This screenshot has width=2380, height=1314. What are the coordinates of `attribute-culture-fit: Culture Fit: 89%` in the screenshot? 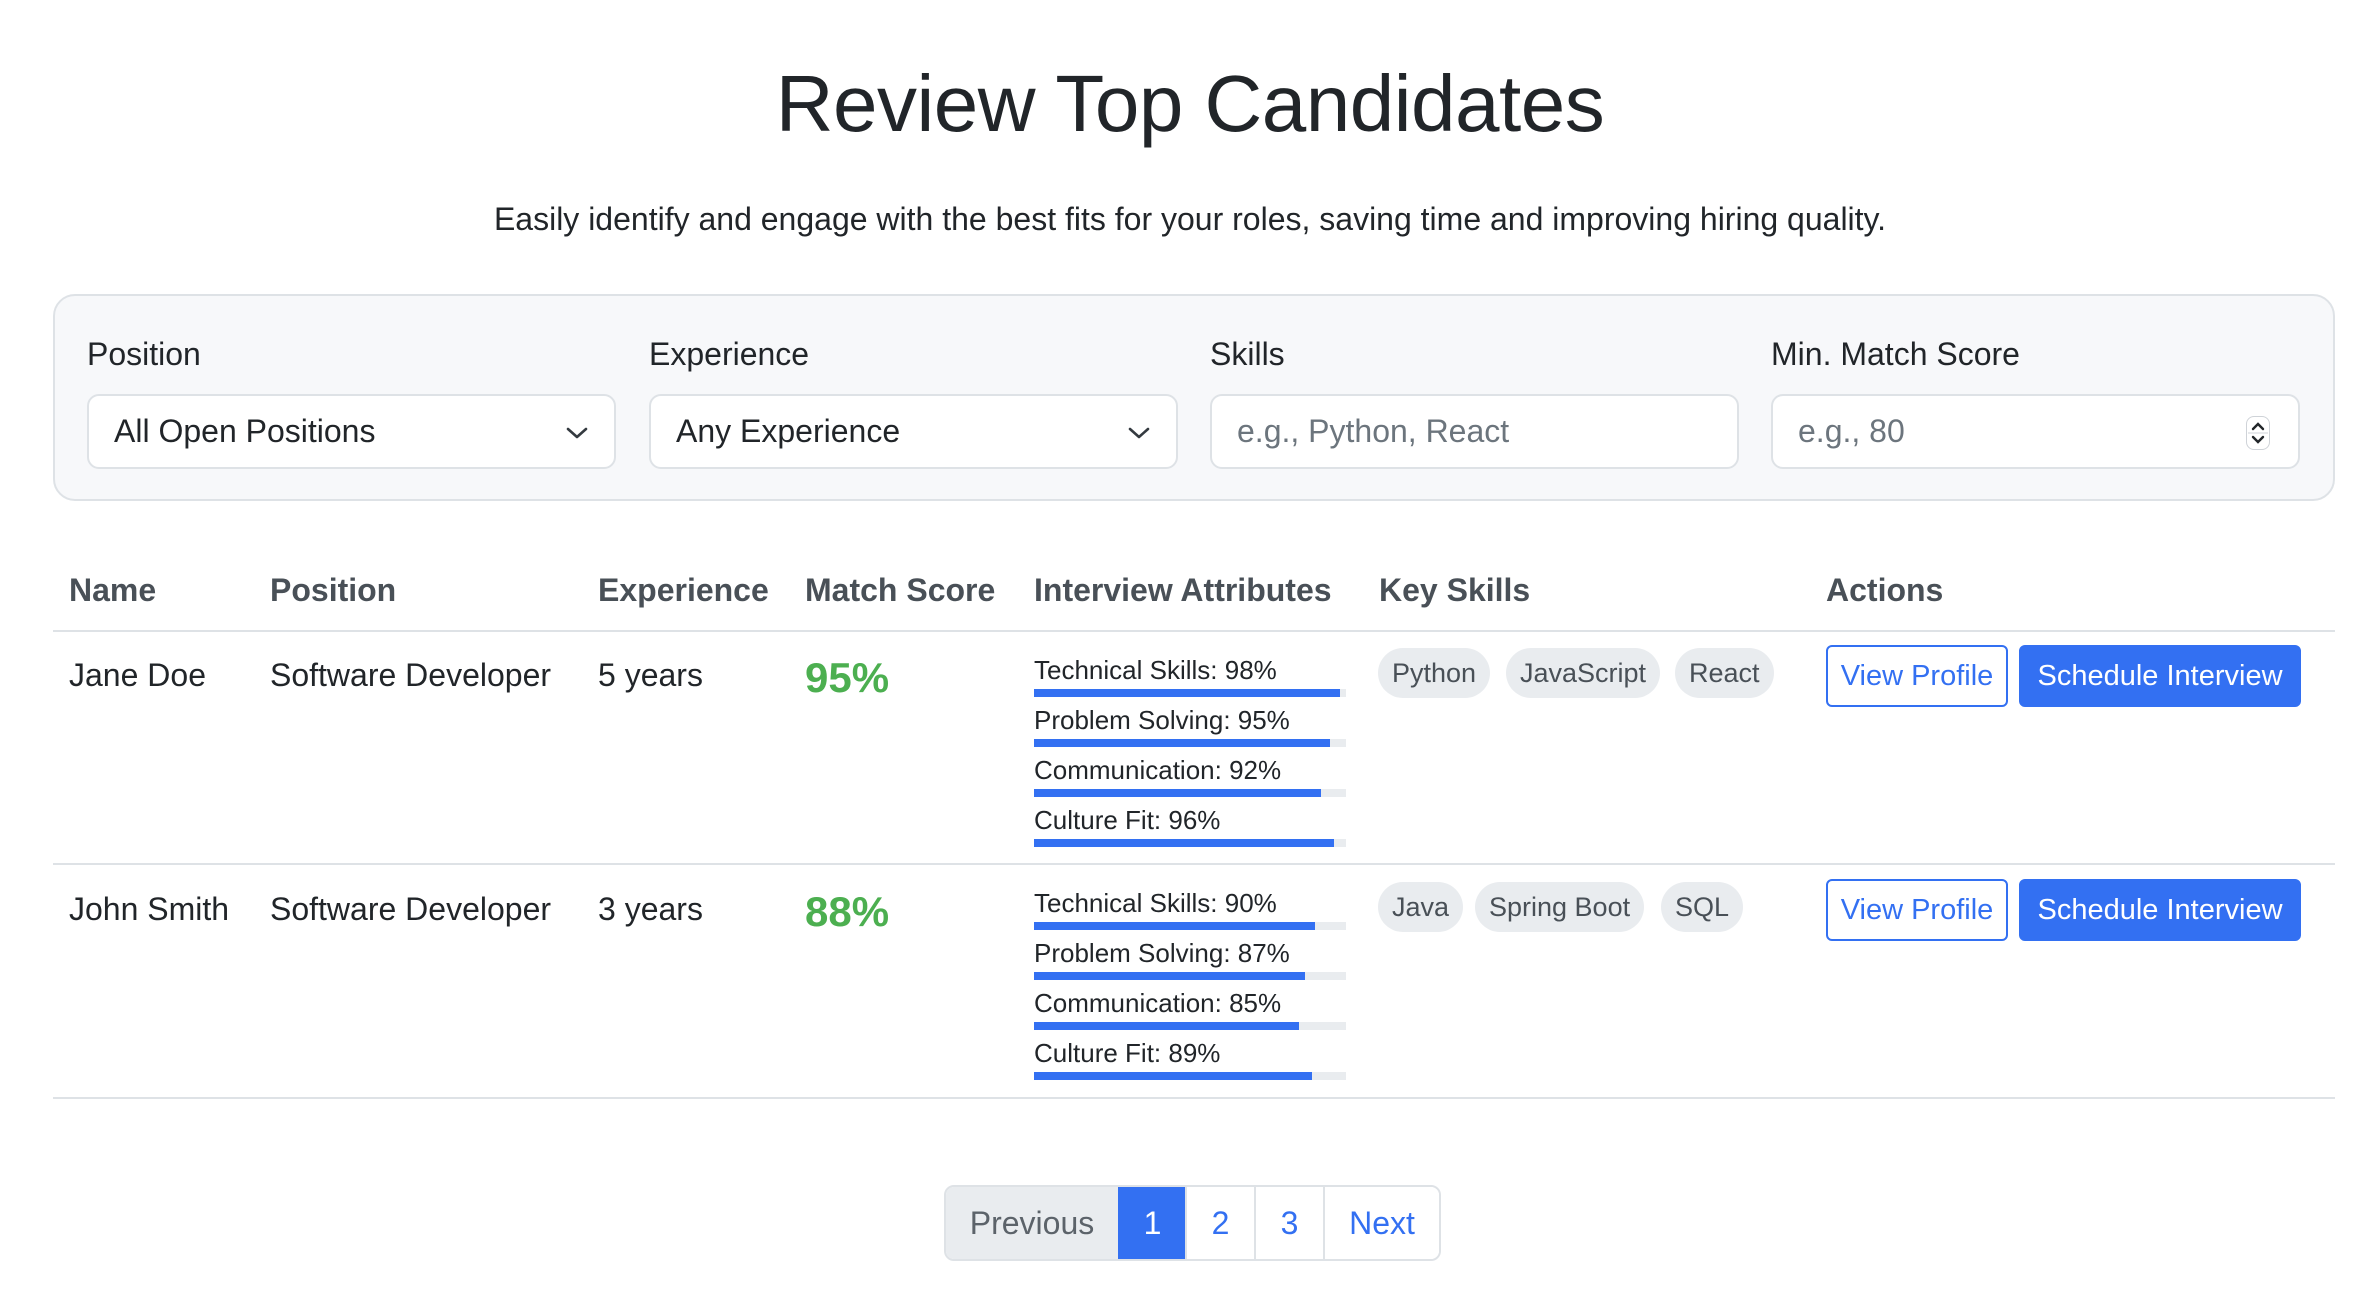 It's located at (1190, 1063).